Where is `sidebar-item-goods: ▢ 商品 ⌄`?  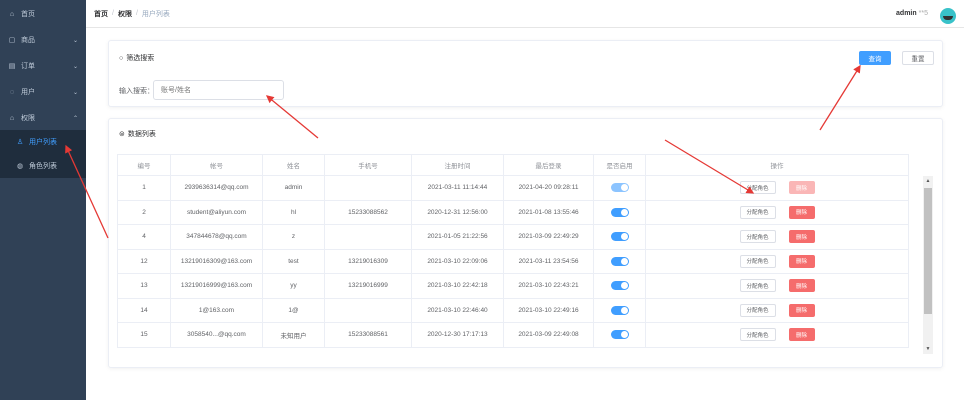
sidebar-item-goods: ▢ 商品 ⌄ is located at coordinates (43, 40).